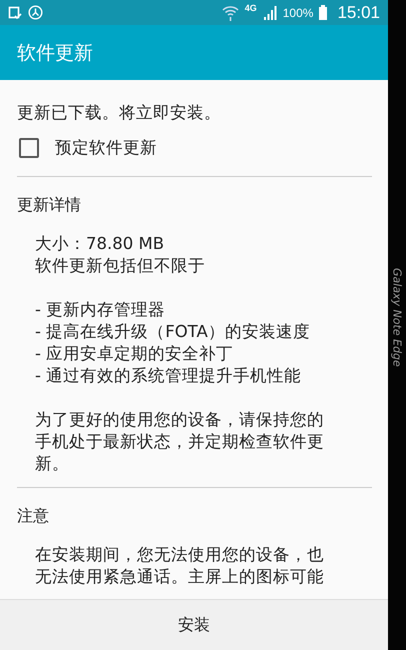 Image resolution: width=406 pixels, height=650 pixels. Describe the element at coordinates (168, 376) in the screenshot. I see `change-item: - 通过有效的系统管理提升手机性能` at that location.